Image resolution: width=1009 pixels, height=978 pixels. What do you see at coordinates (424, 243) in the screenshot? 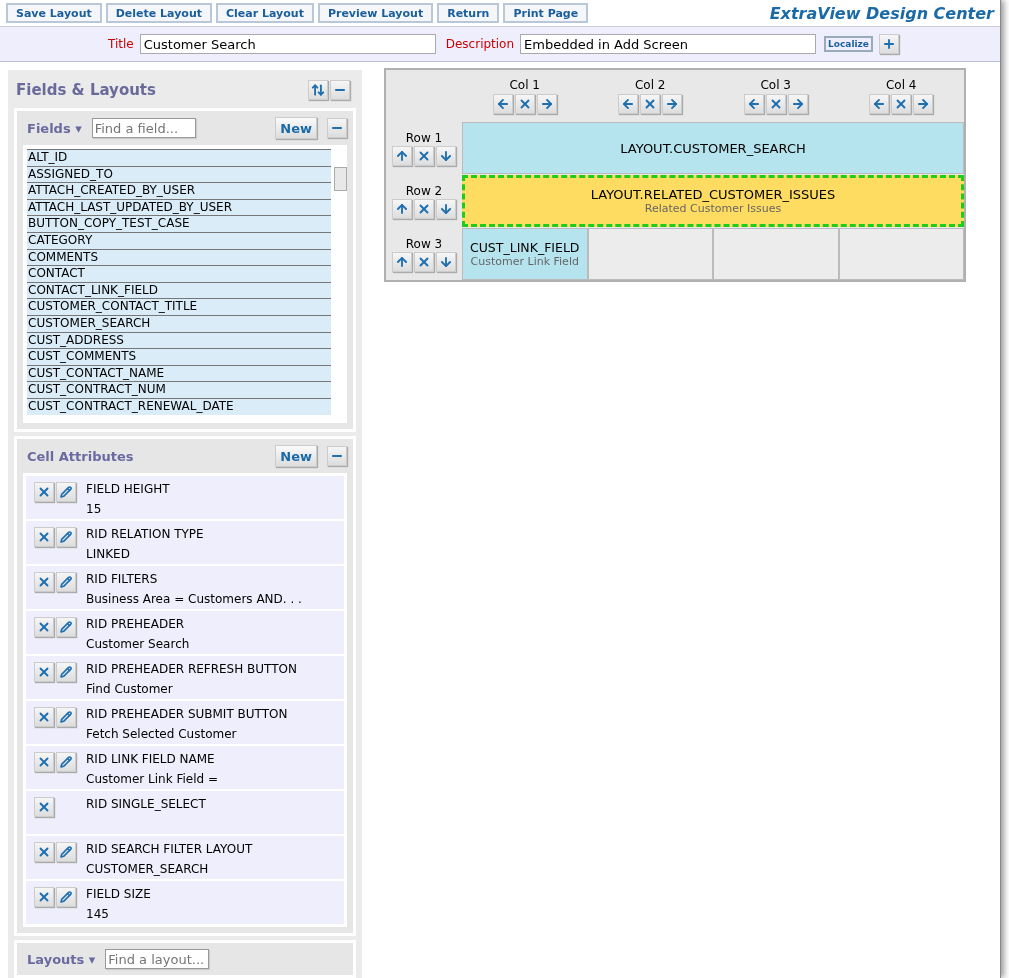
I see `row-label: Row 3` at bounding box center [424, 243].